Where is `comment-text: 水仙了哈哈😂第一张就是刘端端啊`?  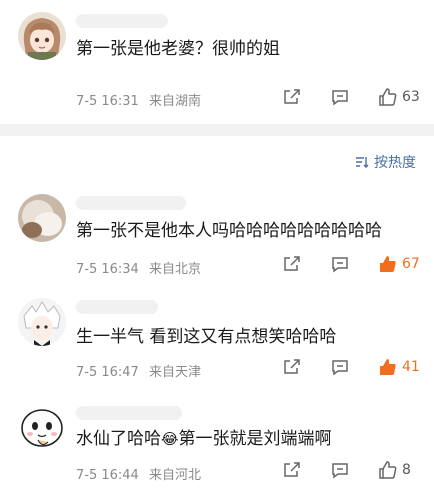
comment-text: 水仙了哈哈😂第一张就是刘端端啊 is located at coordinates (204, 439).